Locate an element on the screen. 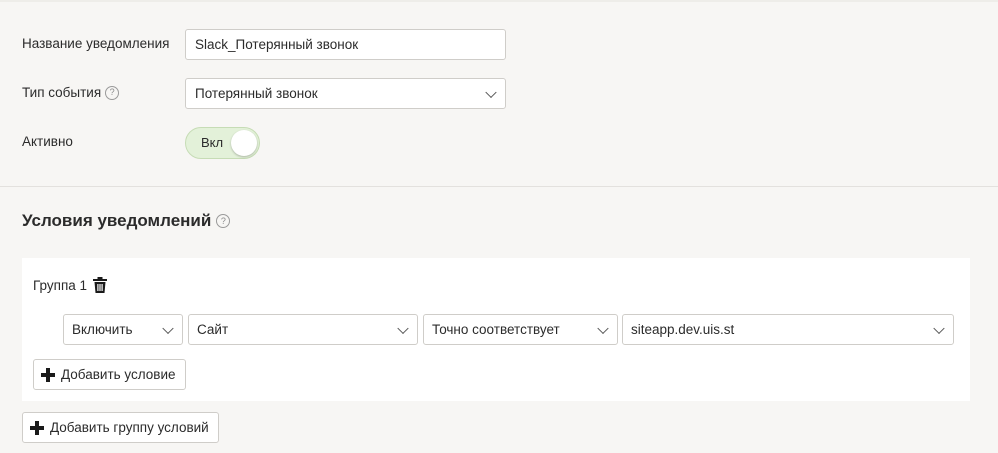 Image resolution: width=998 pixels, height=453 pixels. event-type-value: Потерянный звонок is located at coordinates (256, 93).